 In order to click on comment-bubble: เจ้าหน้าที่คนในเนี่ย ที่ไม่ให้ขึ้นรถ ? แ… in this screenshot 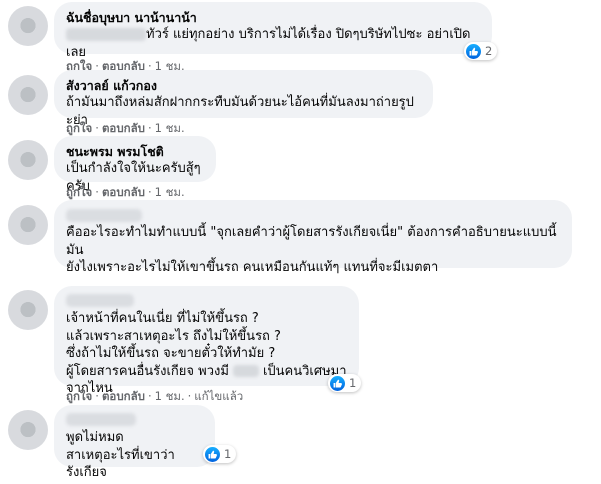, I will do `click(206, 341)`.